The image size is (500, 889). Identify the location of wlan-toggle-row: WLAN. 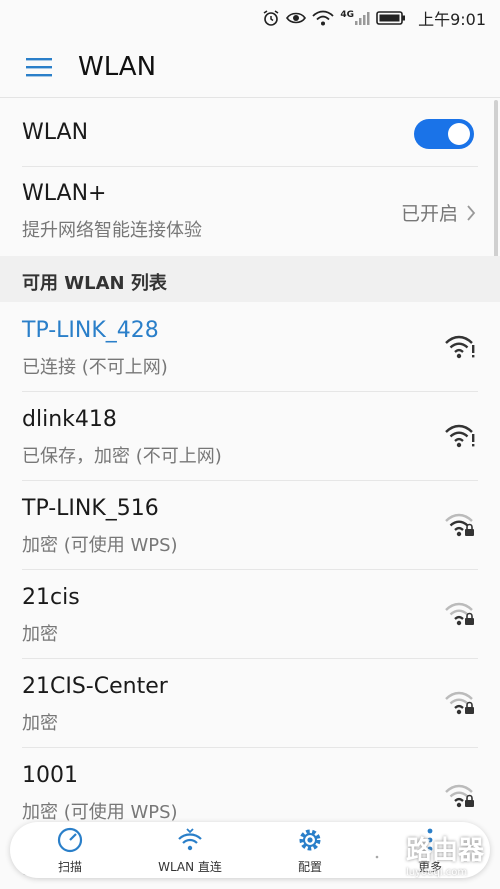
(250, 133).